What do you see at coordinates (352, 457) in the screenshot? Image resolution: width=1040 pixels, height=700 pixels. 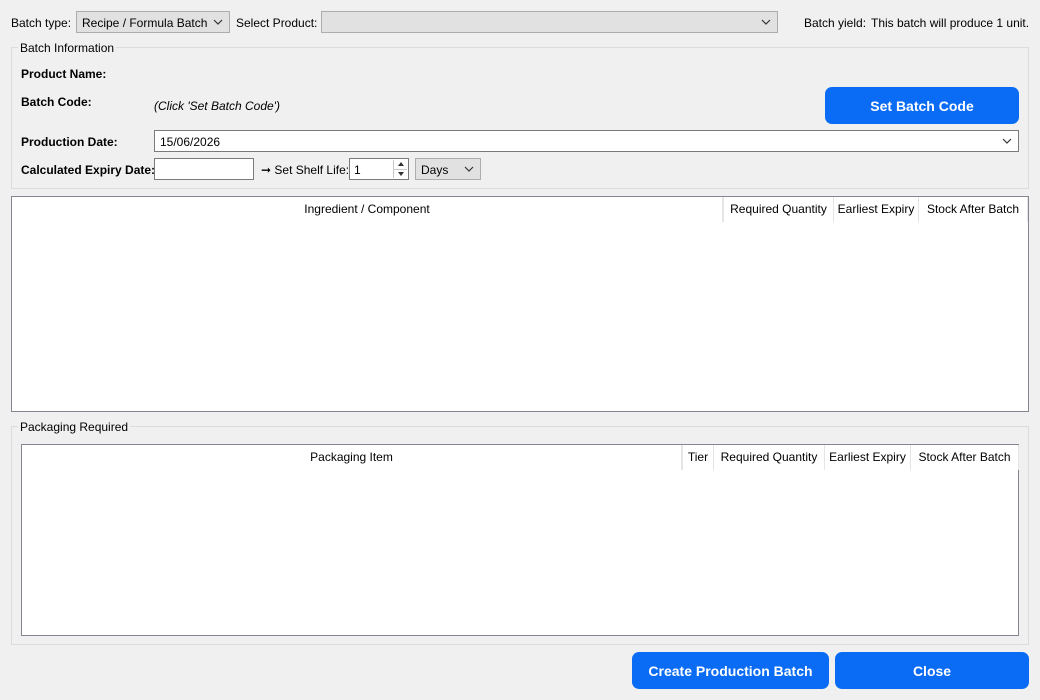 I see `column-header-packaging-item: Packaging Item` at bounding box center [352, 457].